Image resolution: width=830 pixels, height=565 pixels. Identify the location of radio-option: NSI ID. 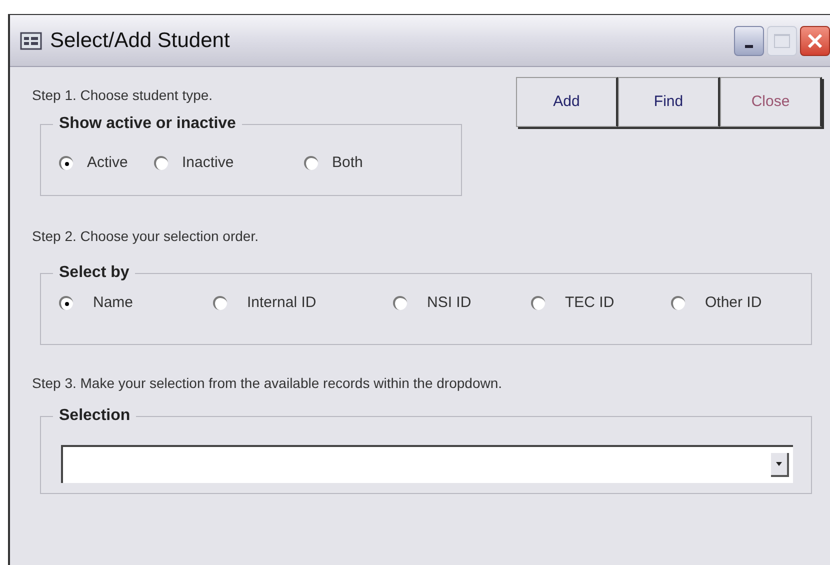
(462, 303).